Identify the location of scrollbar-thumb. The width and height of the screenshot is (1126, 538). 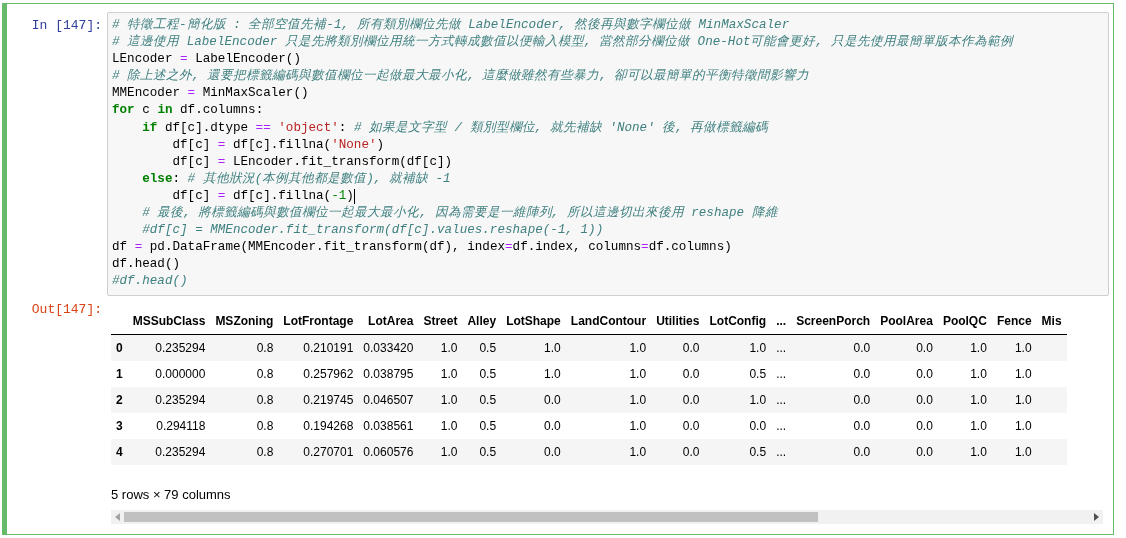
(471, 516).